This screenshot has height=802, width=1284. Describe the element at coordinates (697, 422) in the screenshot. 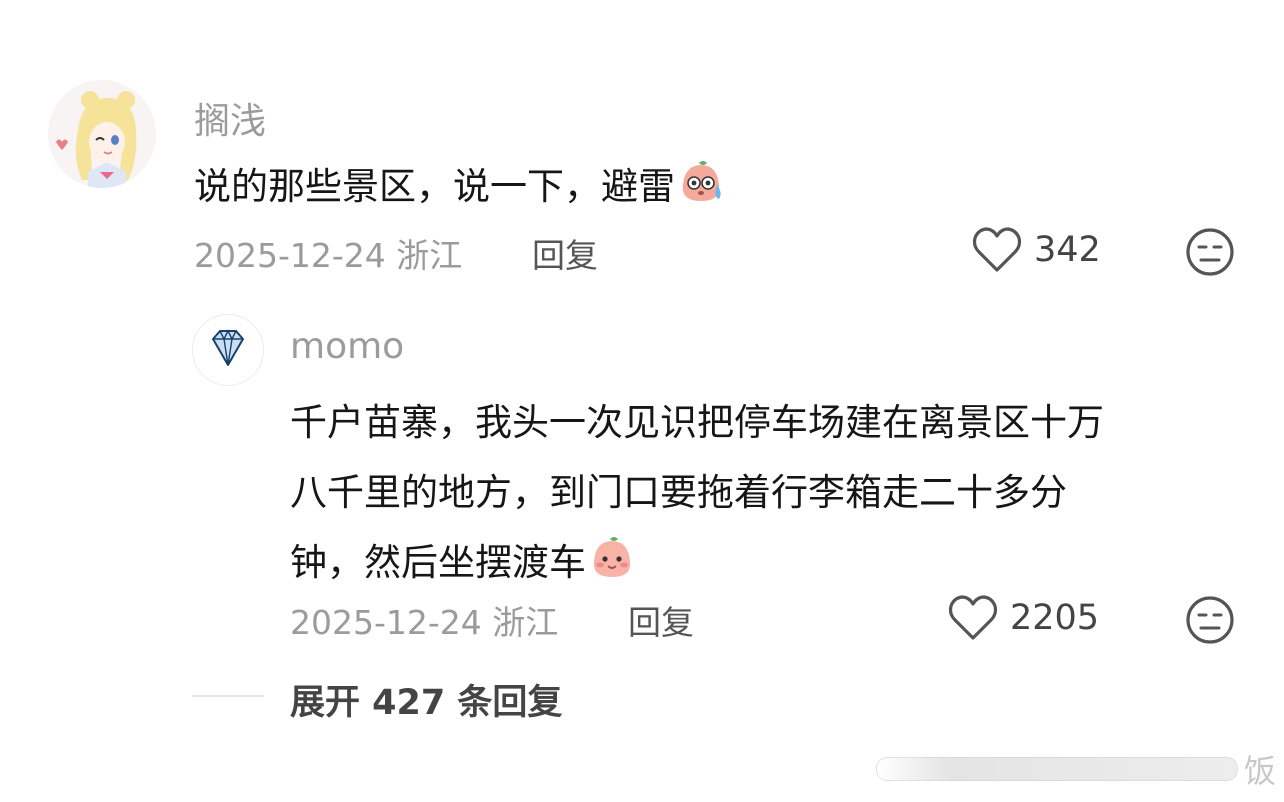

I see `reply-text-line: 千户苗寨，我头一次见识把停车场建在离景区十万` at that location.